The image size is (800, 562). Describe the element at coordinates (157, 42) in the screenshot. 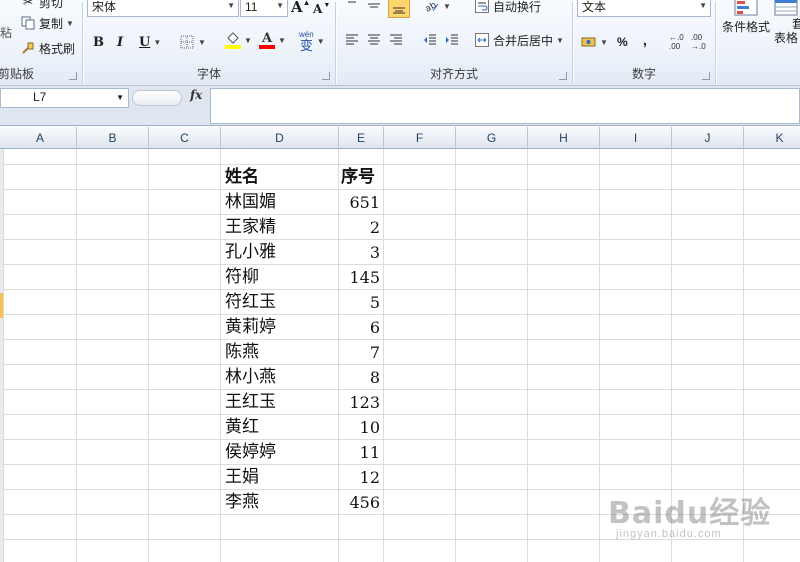

I see `underline-dropdown-icon: ▼` at that location.